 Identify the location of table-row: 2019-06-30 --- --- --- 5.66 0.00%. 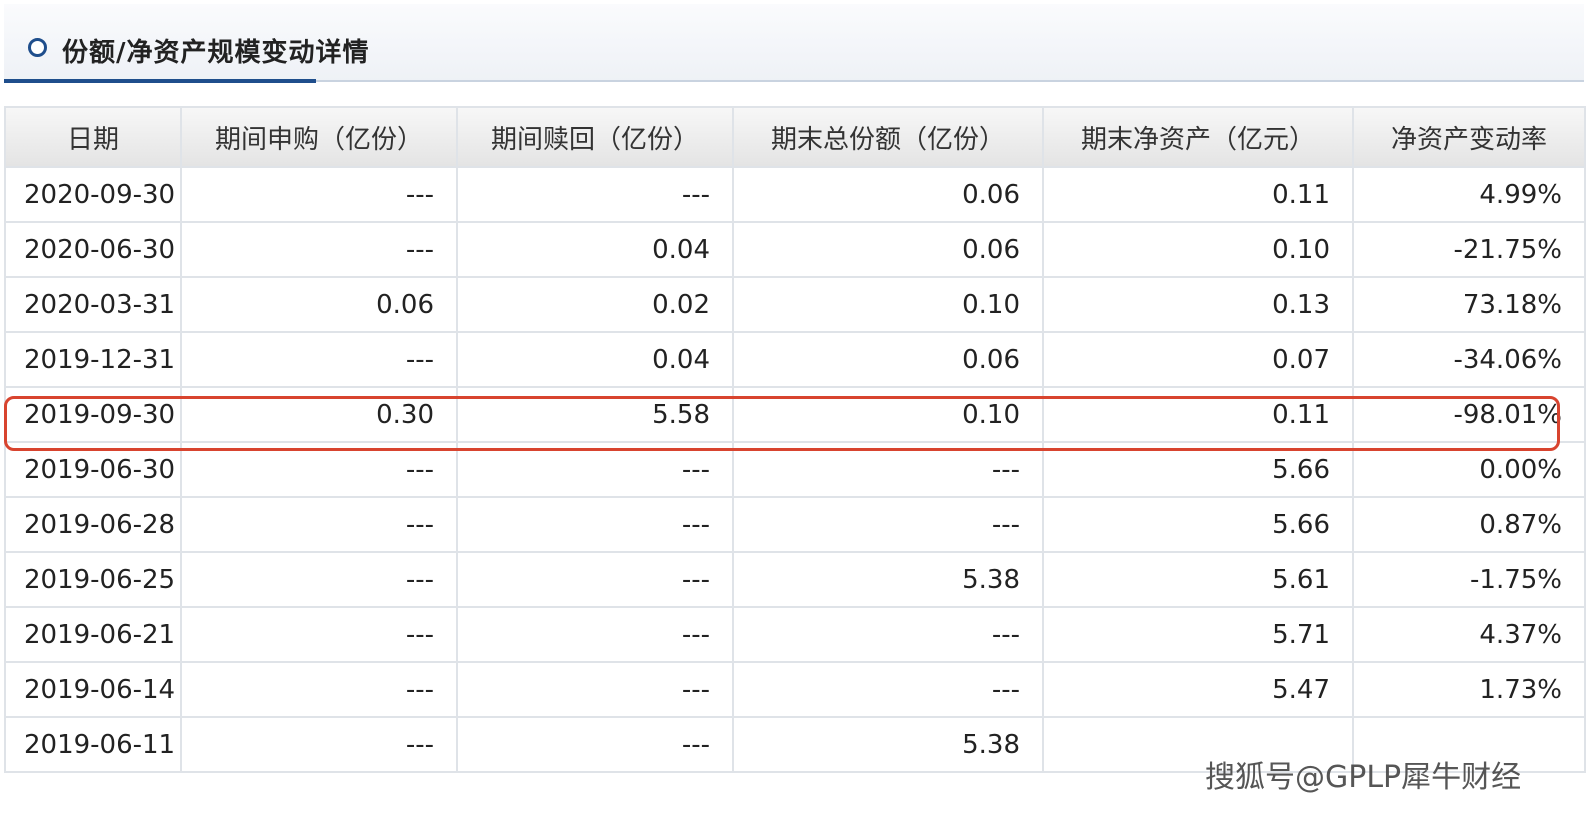
(795, 469).